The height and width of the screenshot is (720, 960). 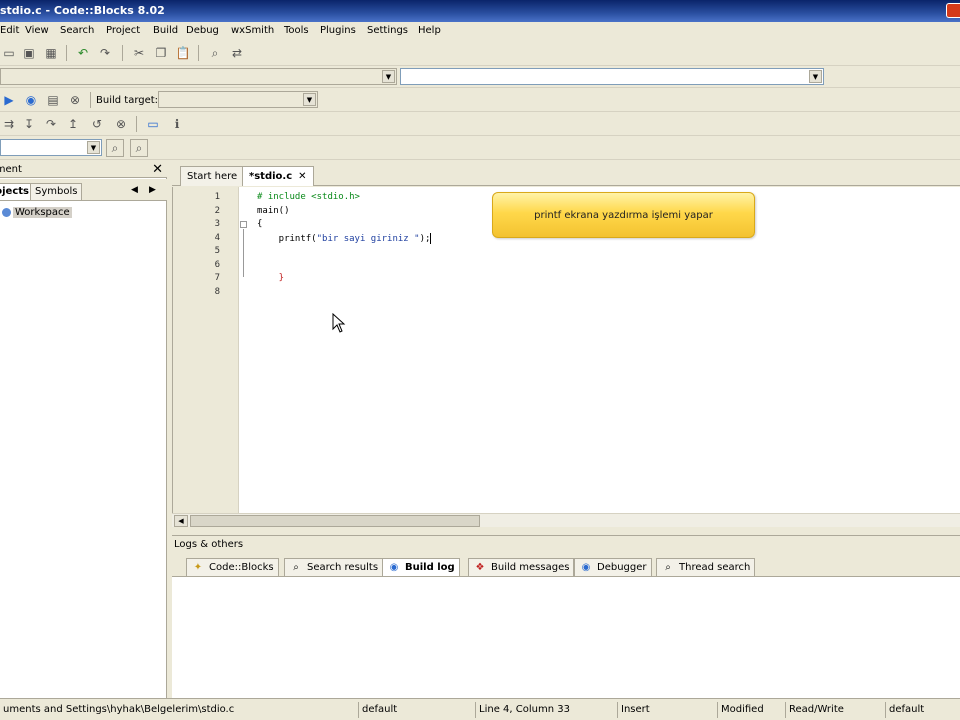 I want to click on line-number: 7, so click(x=217, y=278).